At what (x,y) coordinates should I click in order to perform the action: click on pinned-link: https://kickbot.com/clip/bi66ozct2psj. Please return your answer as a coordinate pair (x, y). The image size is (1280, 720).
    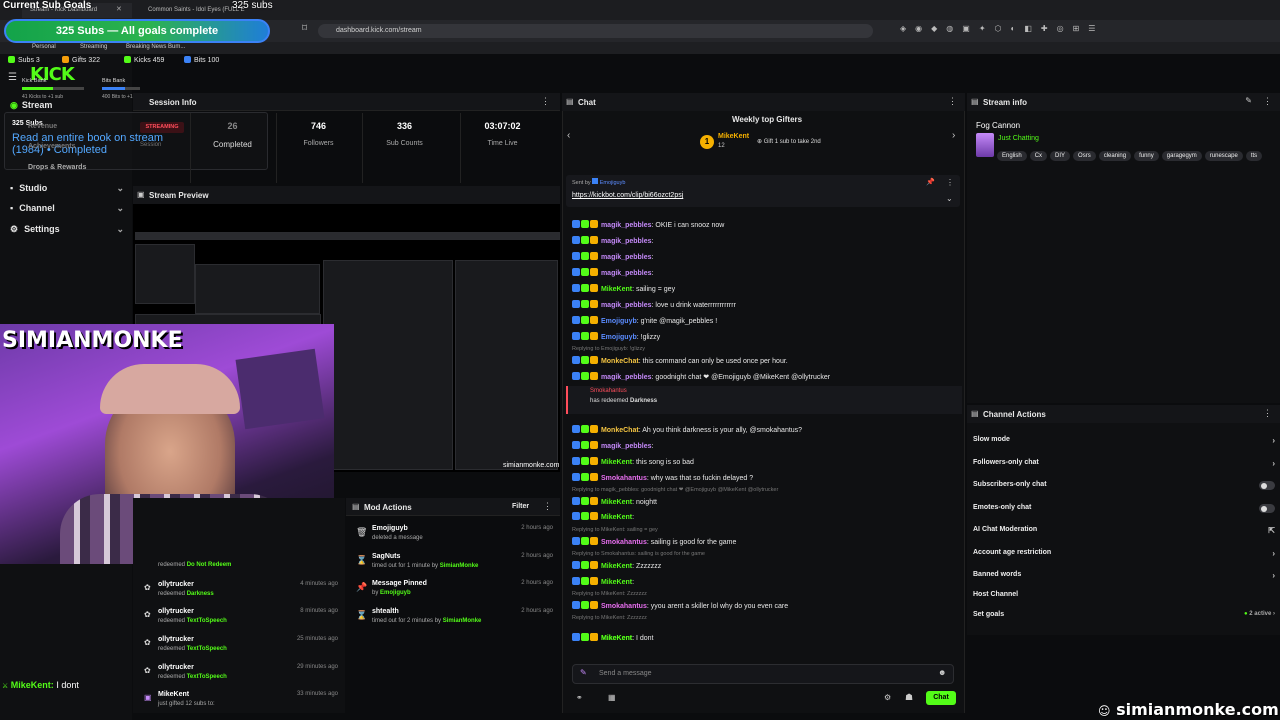
    Looking at the image, I should click on (627, 195).